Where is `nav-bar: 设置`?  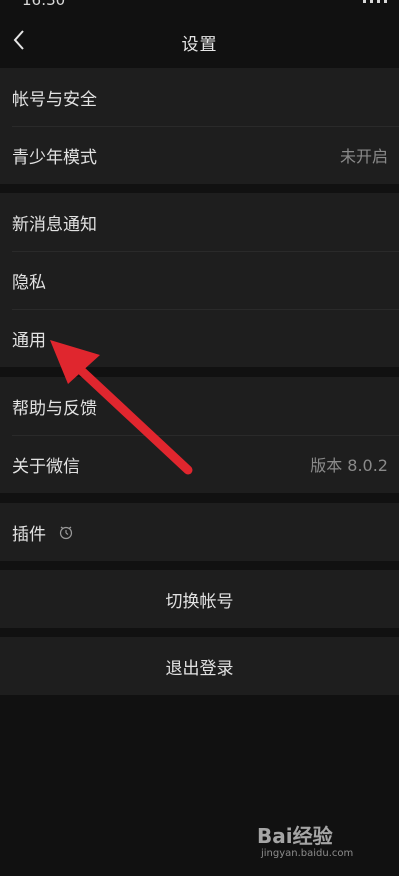 nav-bar: 设置 is located at coordinates (199, 40).